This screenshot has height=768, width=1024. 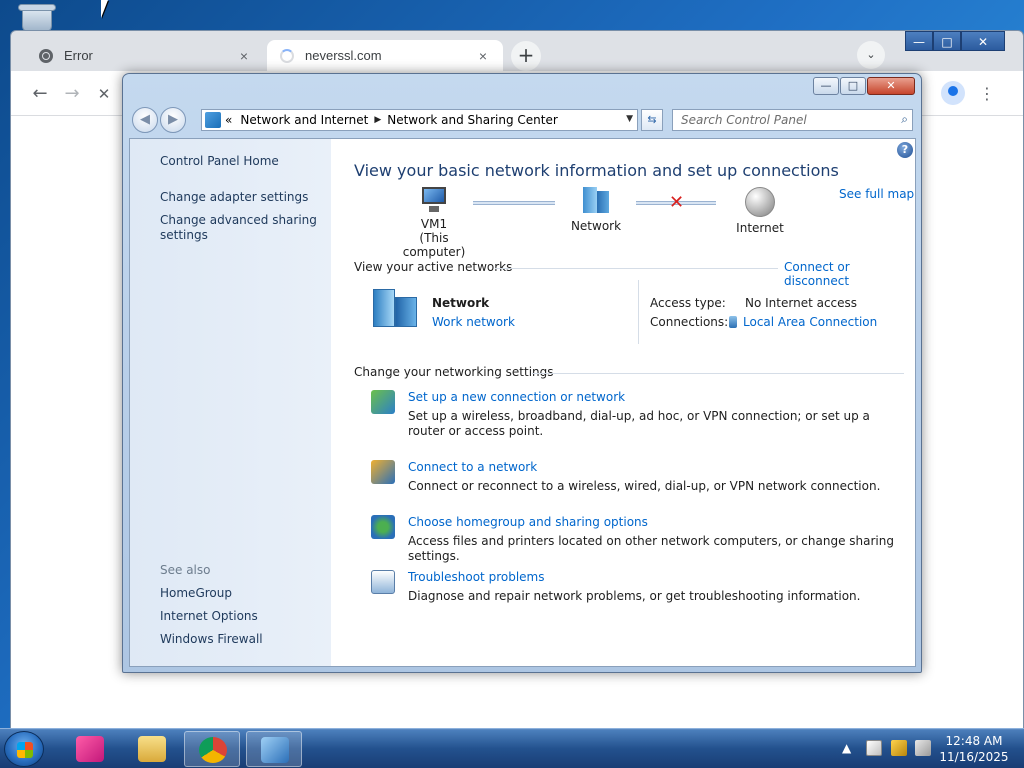 What do you see at coordinates (760, 228) in the screenshot?
I see `internet-label: Internet` at bounding box center [760, 228].